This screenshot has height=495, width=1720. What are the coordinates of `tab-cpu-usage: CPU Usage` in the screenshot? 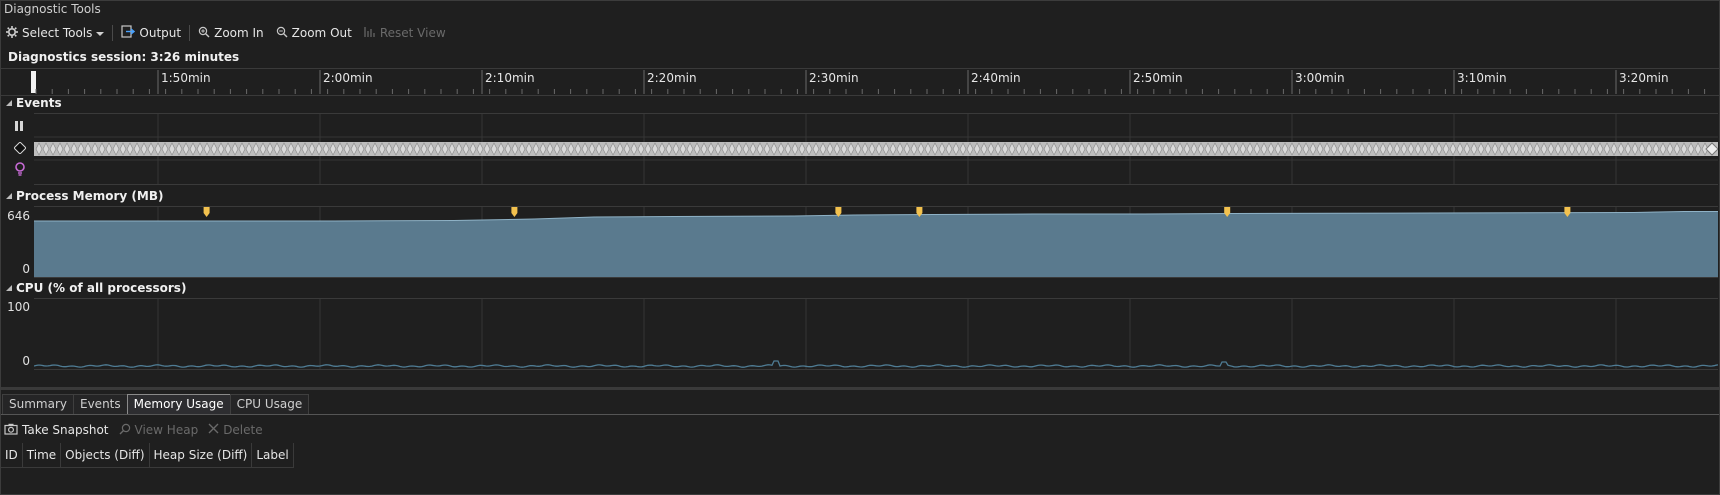 It's located at (269, 404).